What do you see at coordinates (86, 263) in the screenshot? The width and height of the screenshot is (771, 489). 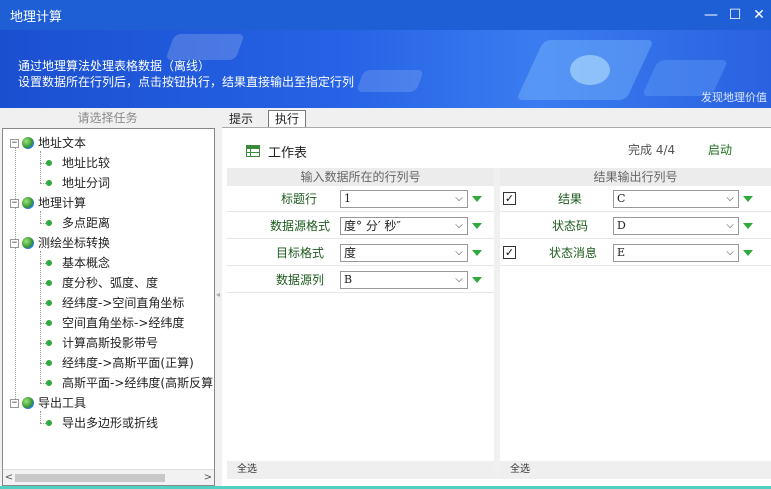 I see `tree-item-label: 基本概念` at bounding box center [86, 263].